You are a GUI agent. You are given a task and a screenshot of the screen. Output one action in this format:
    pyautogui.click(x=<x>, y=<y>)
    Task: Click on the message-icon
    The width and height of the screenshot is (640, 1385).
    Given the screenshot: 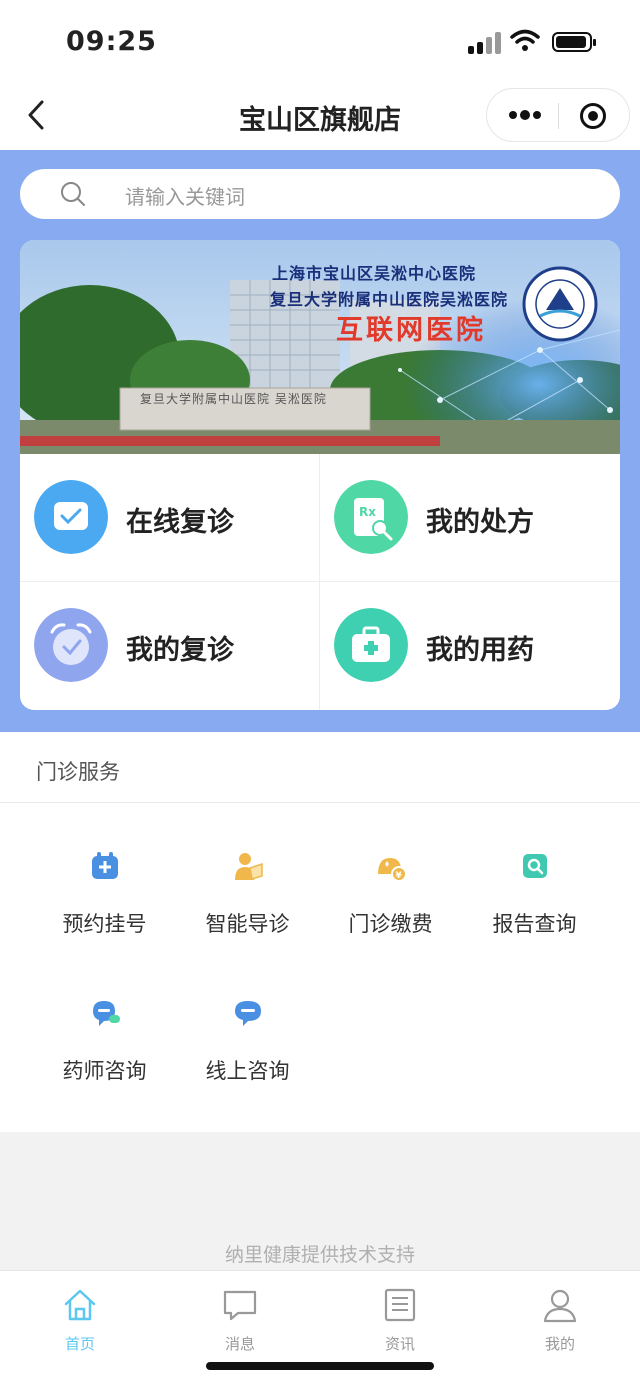 What is the action you would take?
    pyautogui.click(x=240, y=1305)
    